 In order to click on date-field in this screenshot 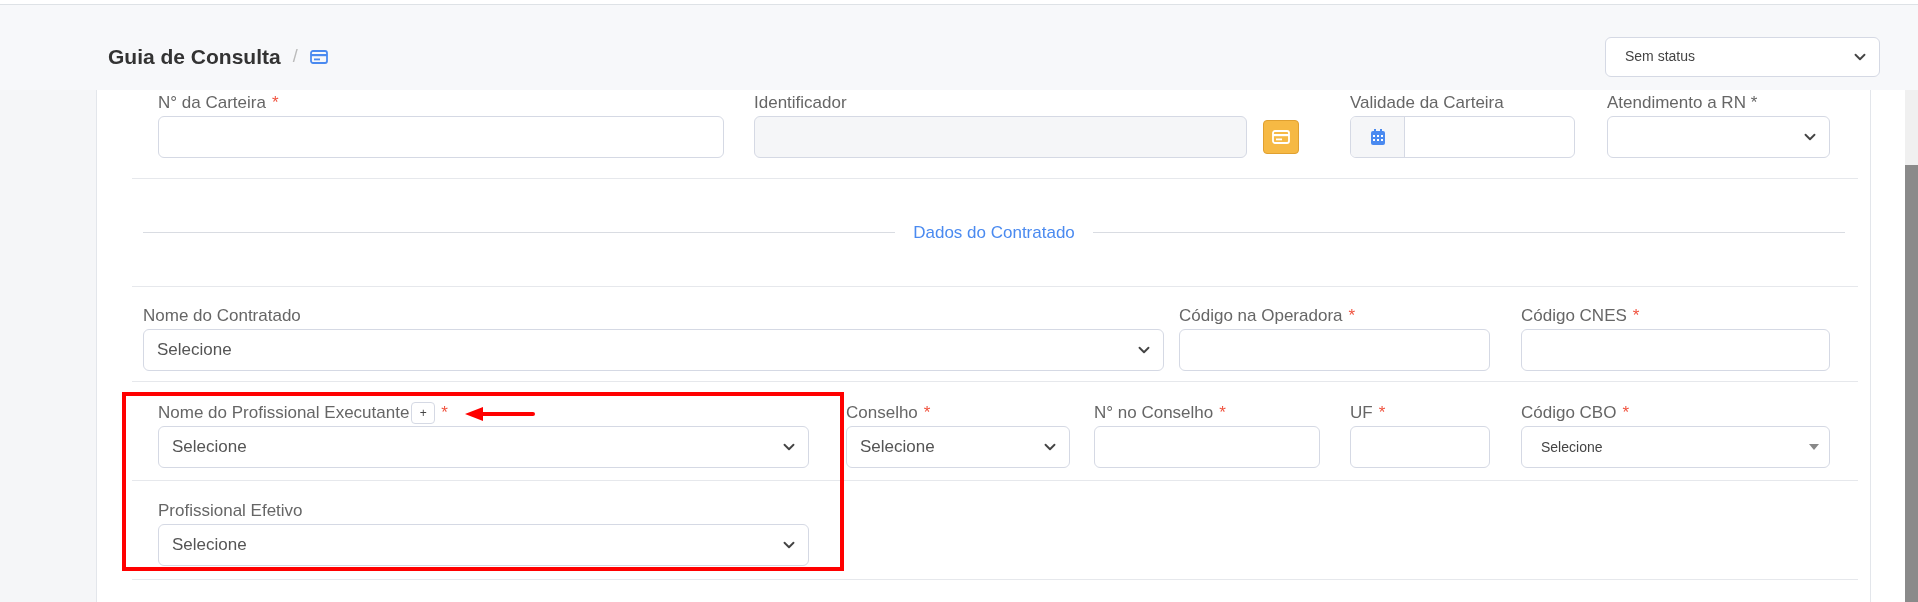, I will do `click(1462, 137)`.